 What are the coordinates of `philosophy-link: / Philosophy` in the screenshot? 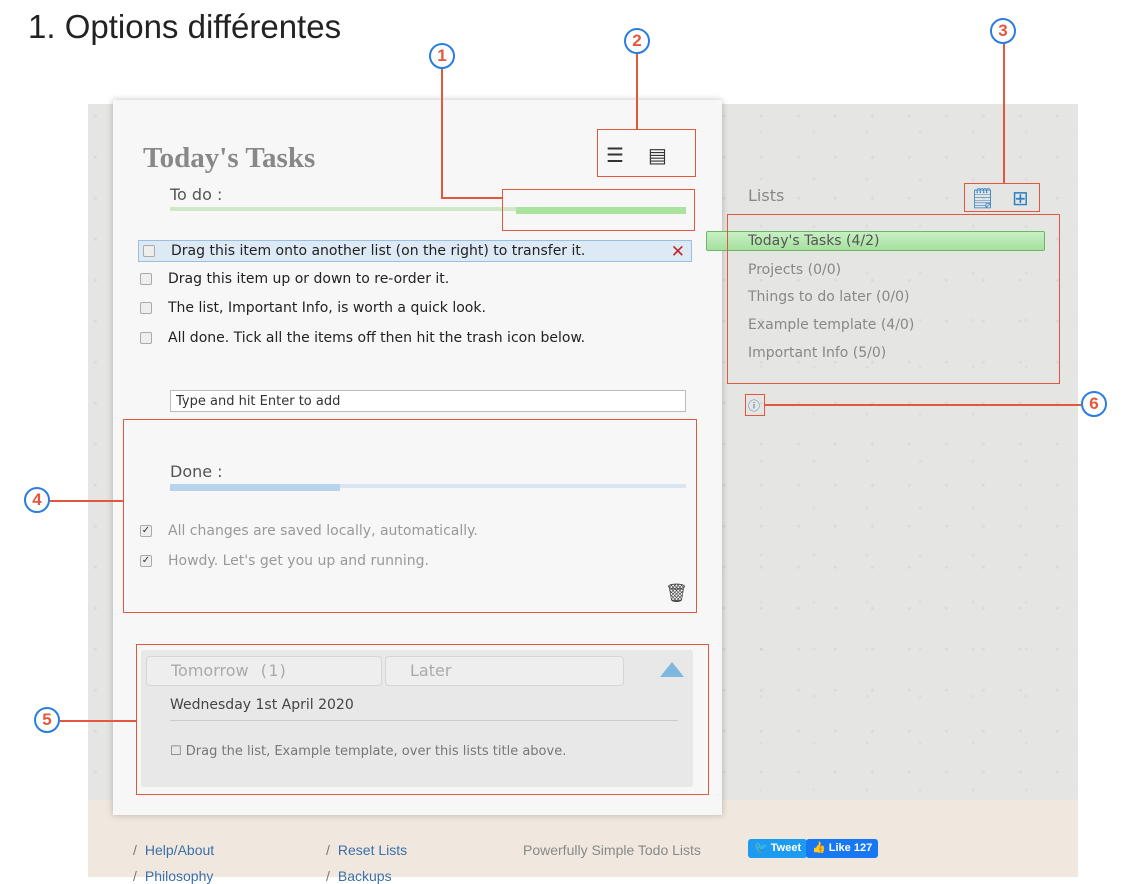 It's located at (173, 876).